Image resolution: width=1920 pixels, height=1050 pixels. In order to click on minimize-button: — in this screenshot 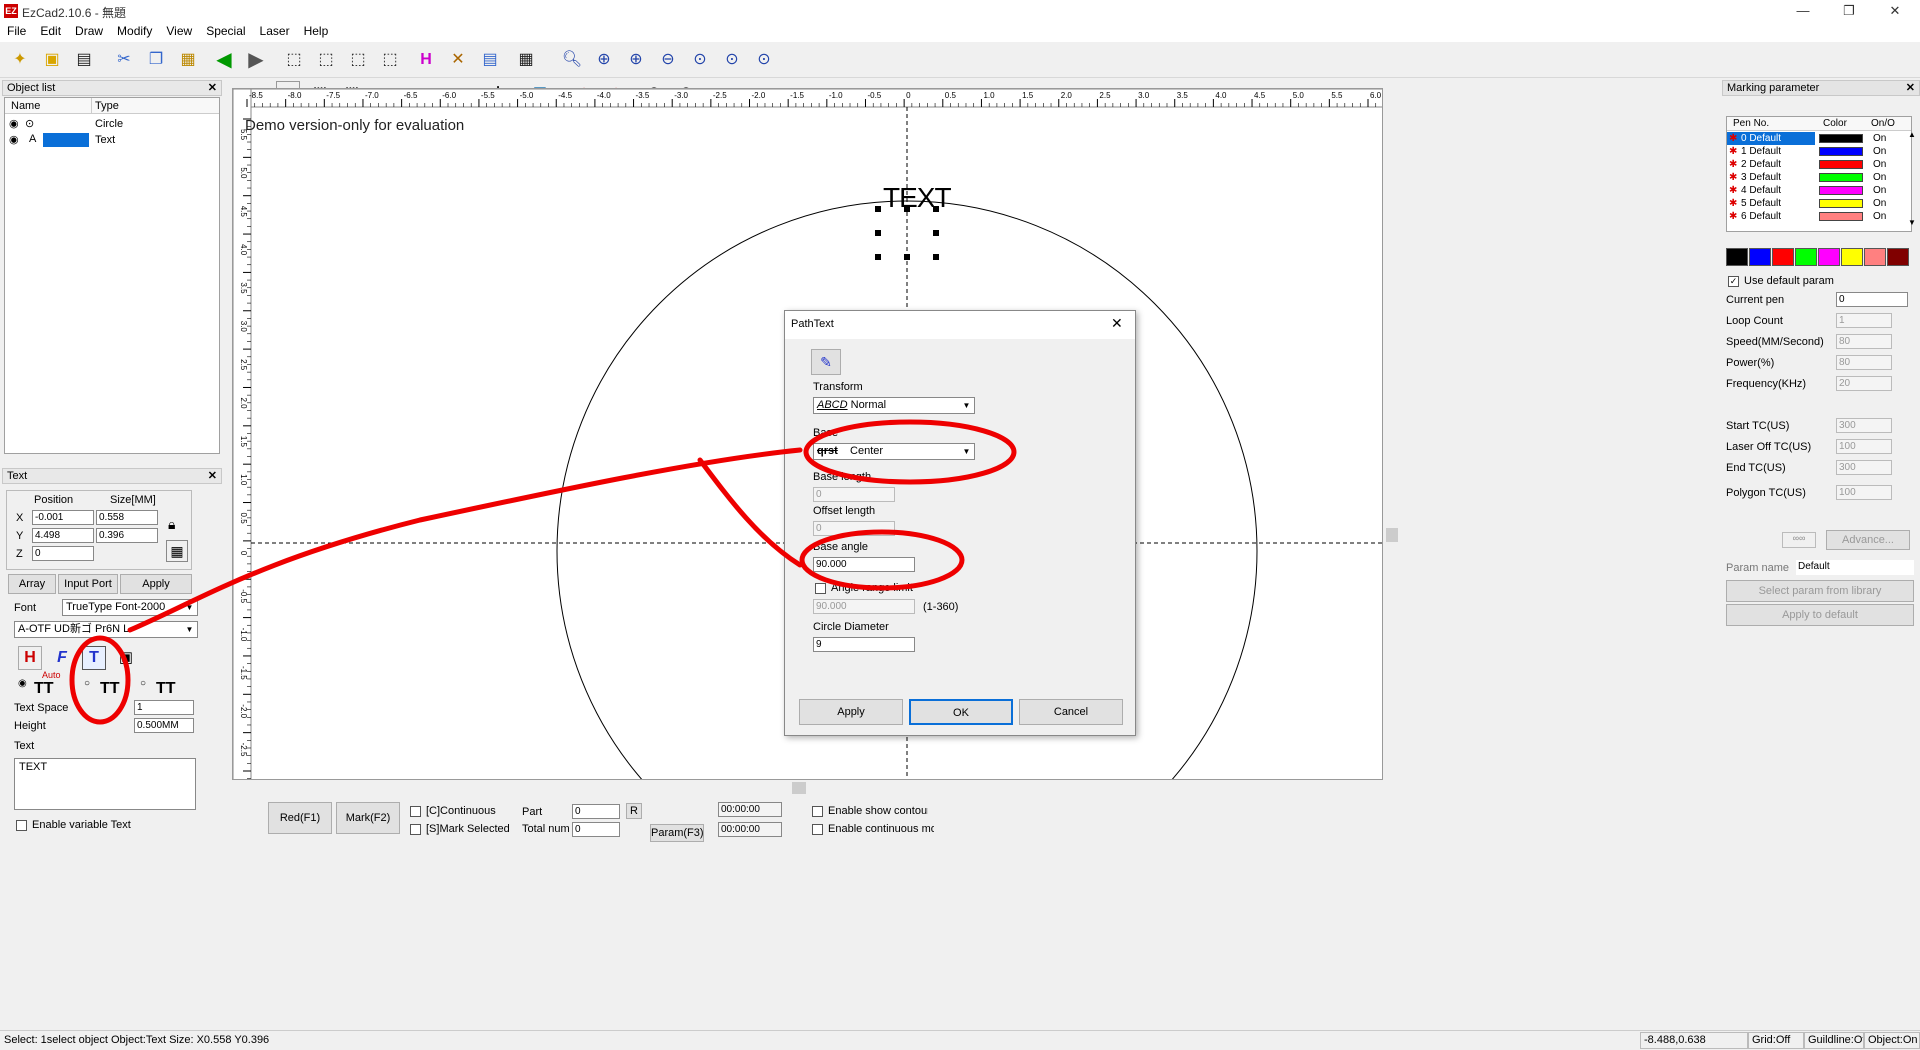, I will do `click(1803, 11)`.